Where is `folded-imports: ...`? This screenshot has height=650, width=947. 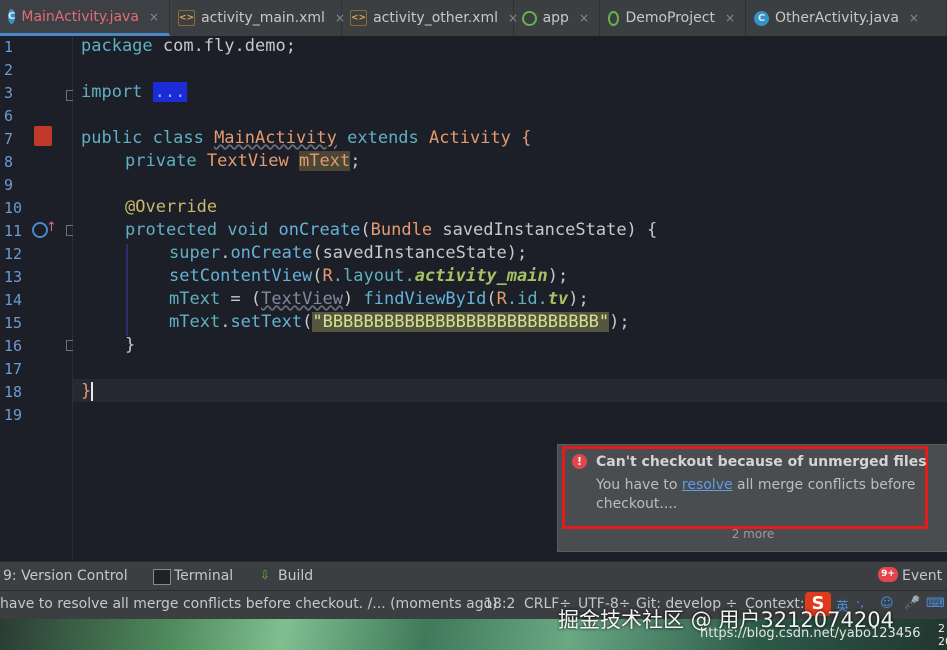 folded-imports: ... is located at coordinates (170, 92).